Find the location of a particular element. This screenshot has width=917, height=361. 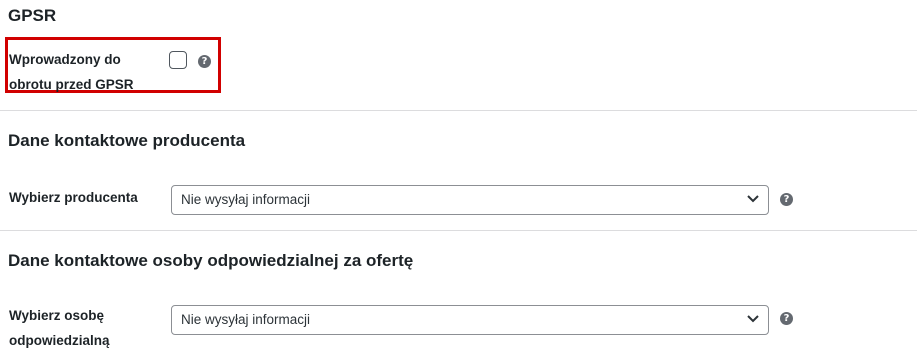

gpsr-checkbox-label-line2: obrotu przed GPSR is located at coordinates (71, 84).